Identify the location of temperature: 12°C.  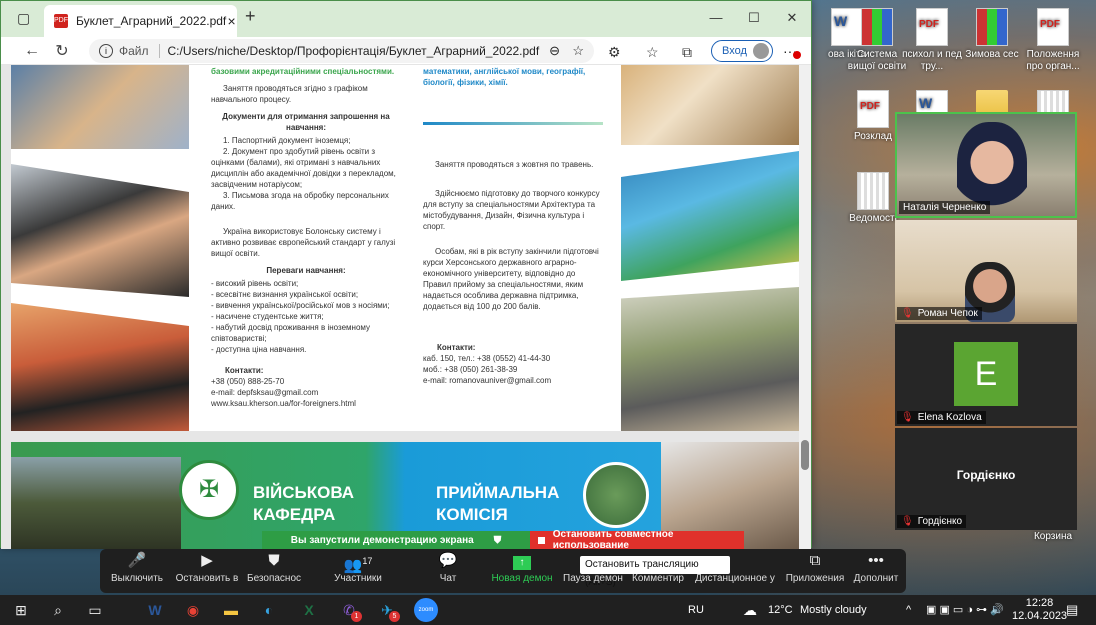
(780, 610).